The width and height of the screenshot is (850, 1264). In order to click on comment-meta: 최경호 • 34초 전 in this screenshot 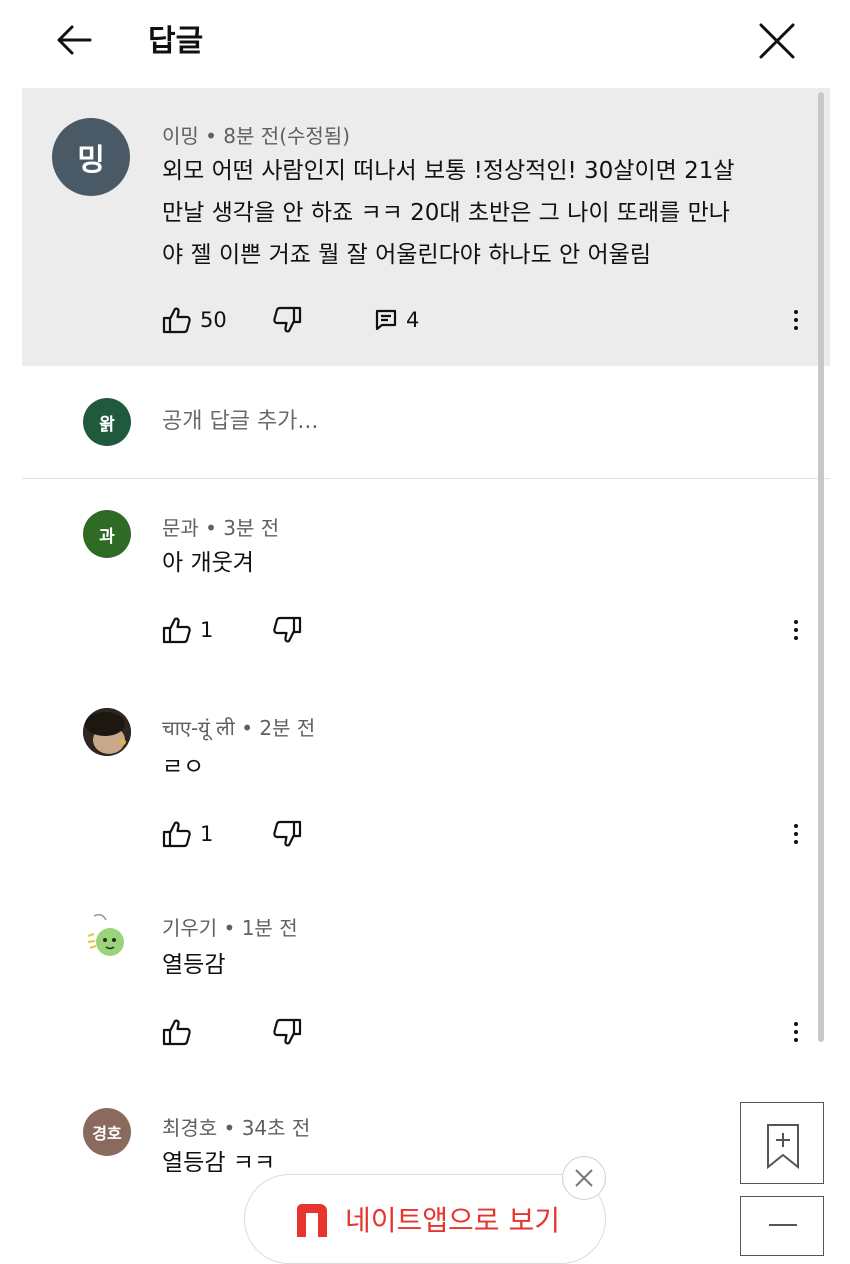, I will do `click(236, 1128)`.